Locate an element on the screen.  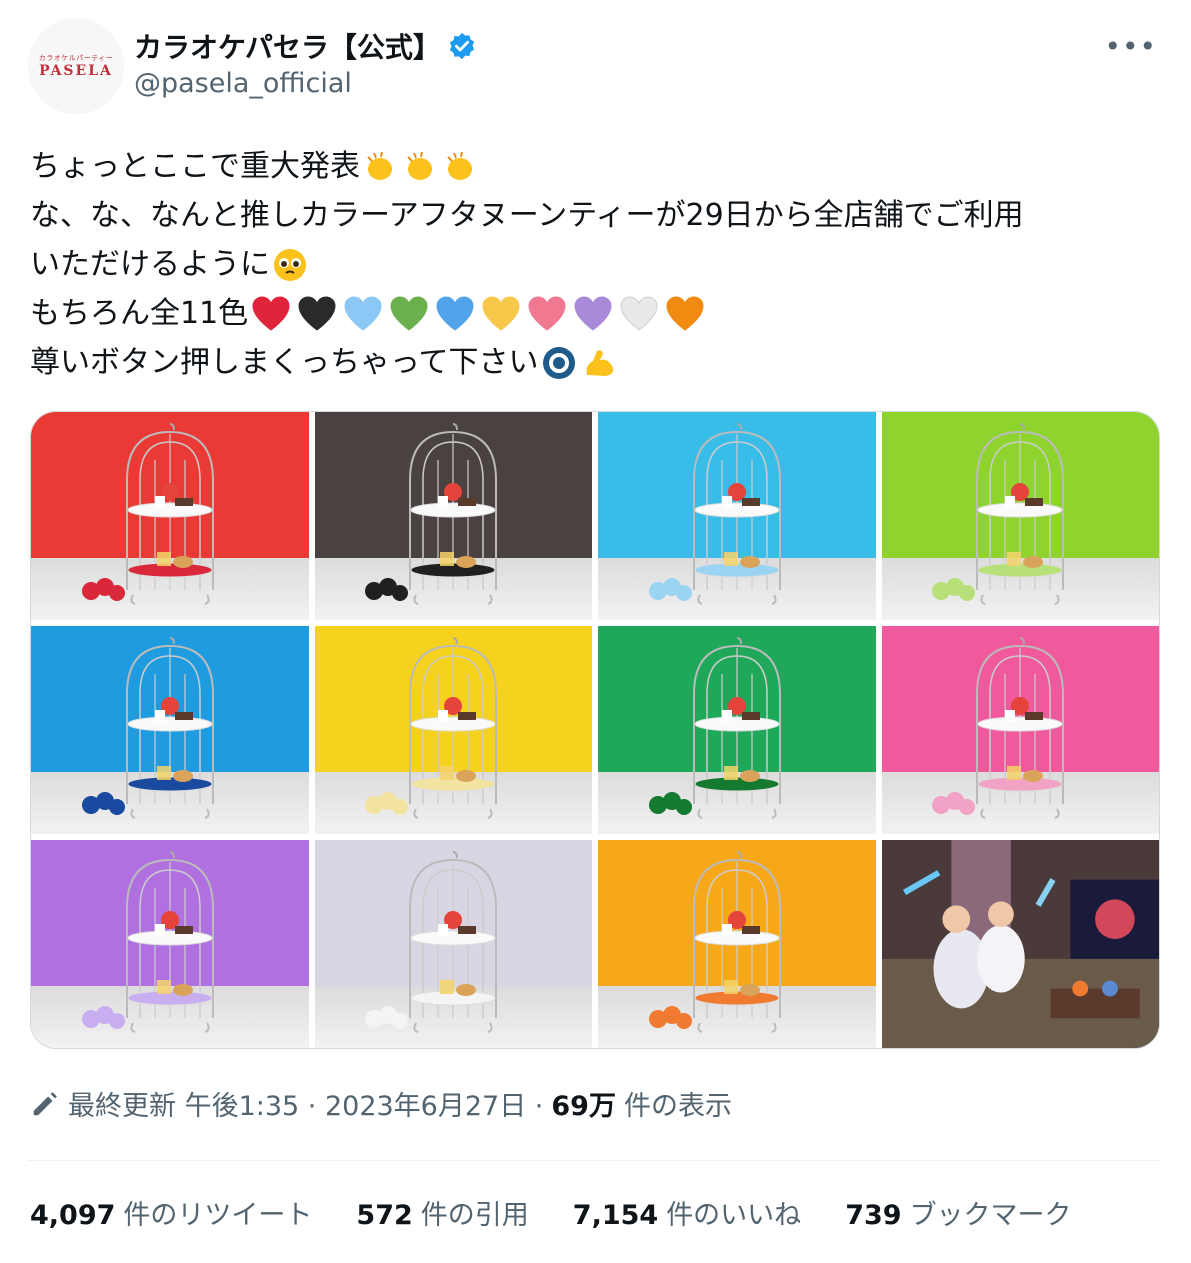
tweet-line-1-text: ちょっとここで重大発表 is located at coordinates (195, 166).